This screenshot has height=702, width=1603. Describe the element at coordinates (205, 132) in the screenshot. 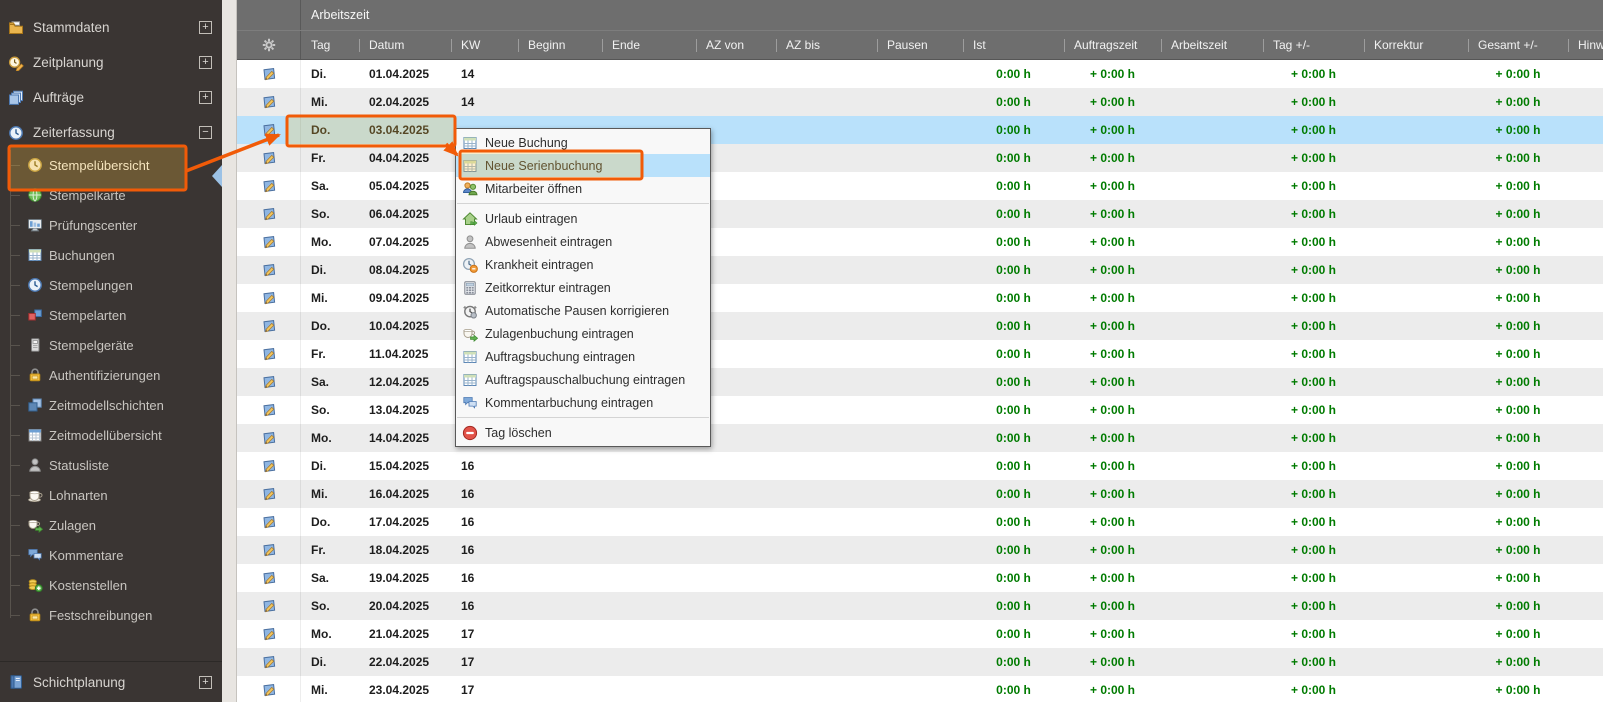

I see `expand-toggle-icon: −` at that location.